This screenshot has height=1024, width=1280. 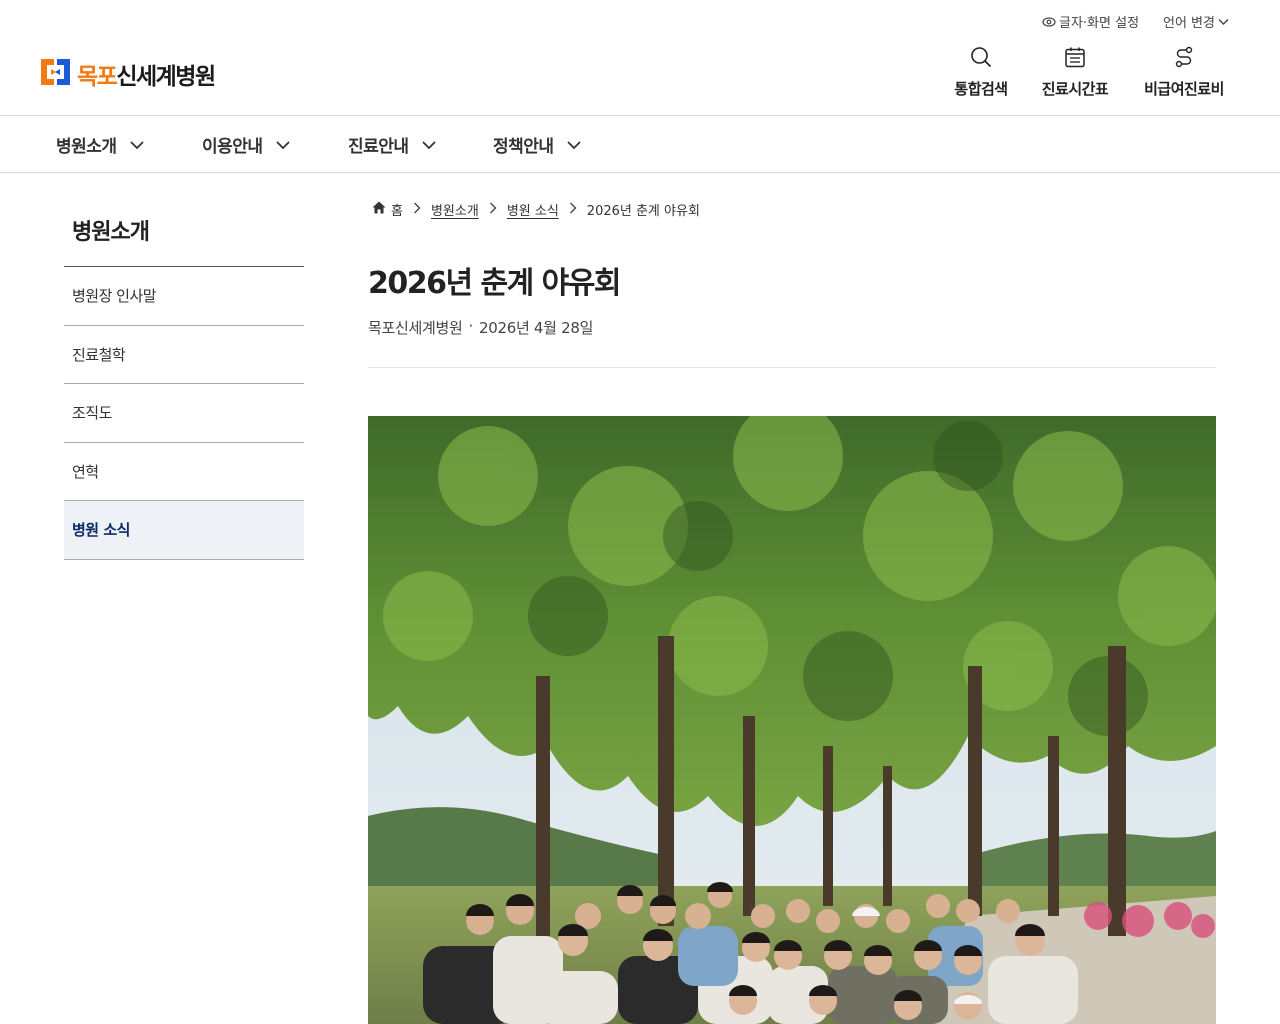 I want to click on utility-bar: 글자·화면 설정 언어 변경, so click(x=640, y=20).